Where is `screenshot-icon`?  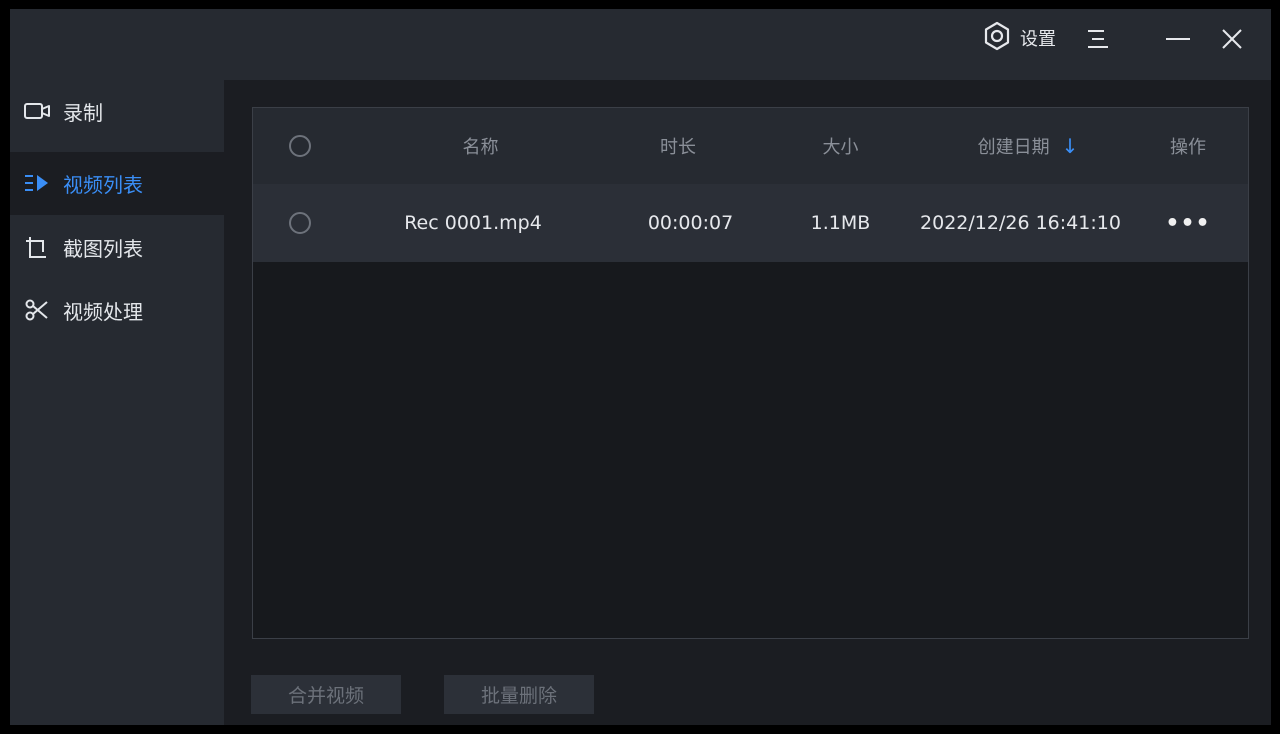 screenshot-icon is located at coordinates (37, 247).